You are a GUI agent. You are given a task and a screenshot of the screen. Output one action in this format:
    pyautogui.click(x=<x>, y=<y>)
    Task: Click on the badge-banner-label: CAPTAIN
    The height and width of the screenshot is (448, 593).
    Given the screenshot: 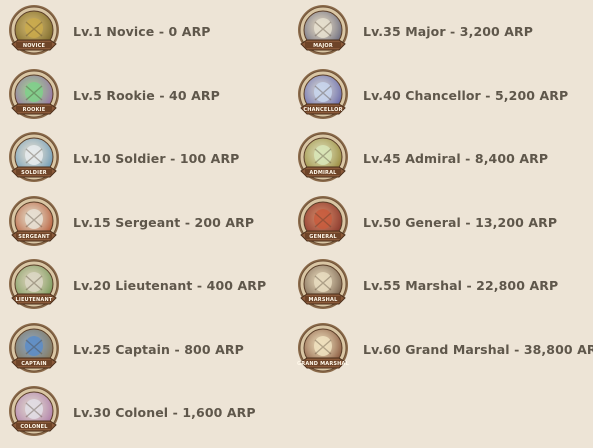 What is the action you would take?
    pyautogui.click(x=34, y=364)
    